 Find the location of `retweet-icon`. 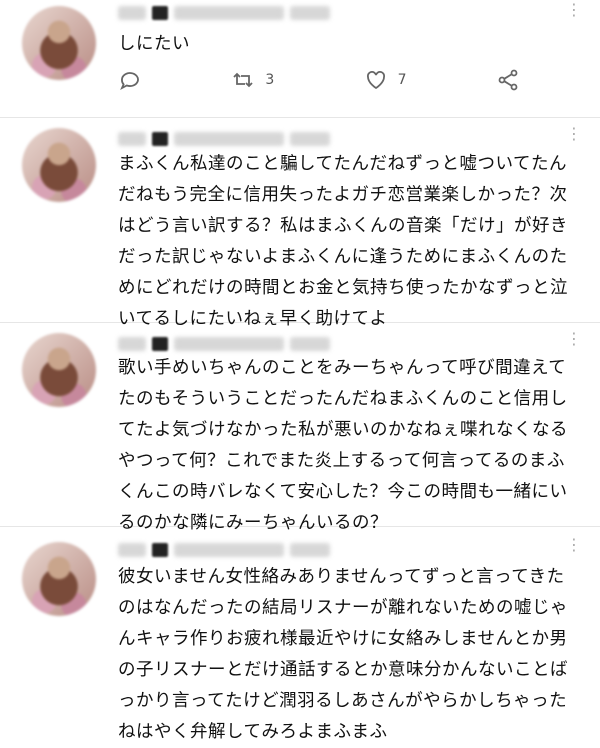

retweet-icon is located at coordinates (243, 80).